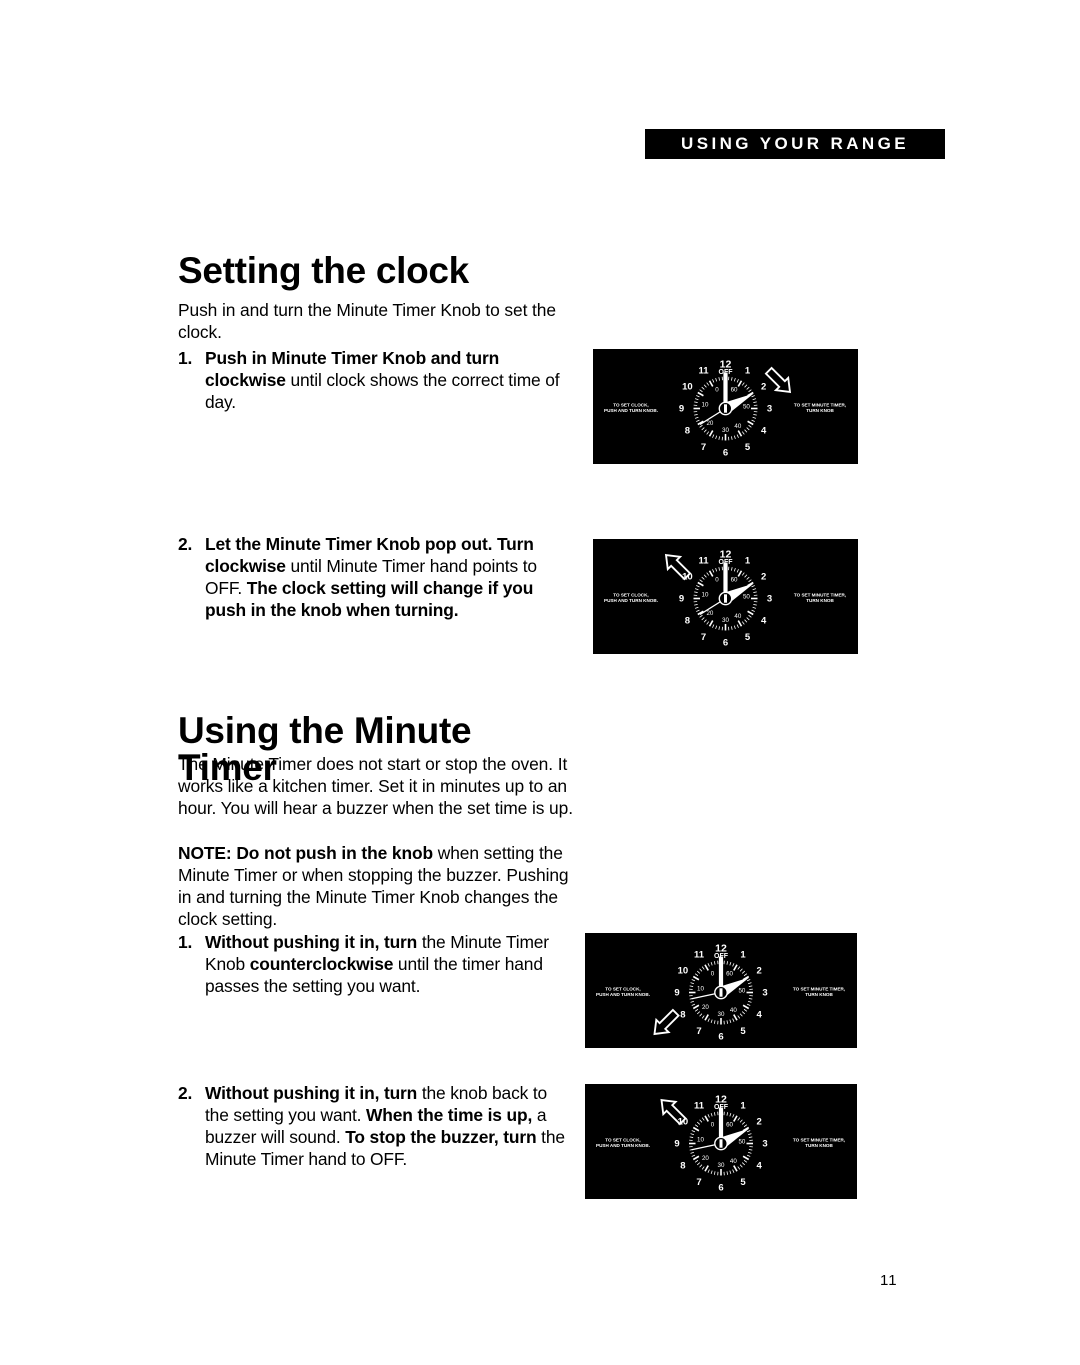  What do you see at coordinates (889, 1280) in the screenshot?
I see `page-number: 11` at bounding box center [889, 1280].